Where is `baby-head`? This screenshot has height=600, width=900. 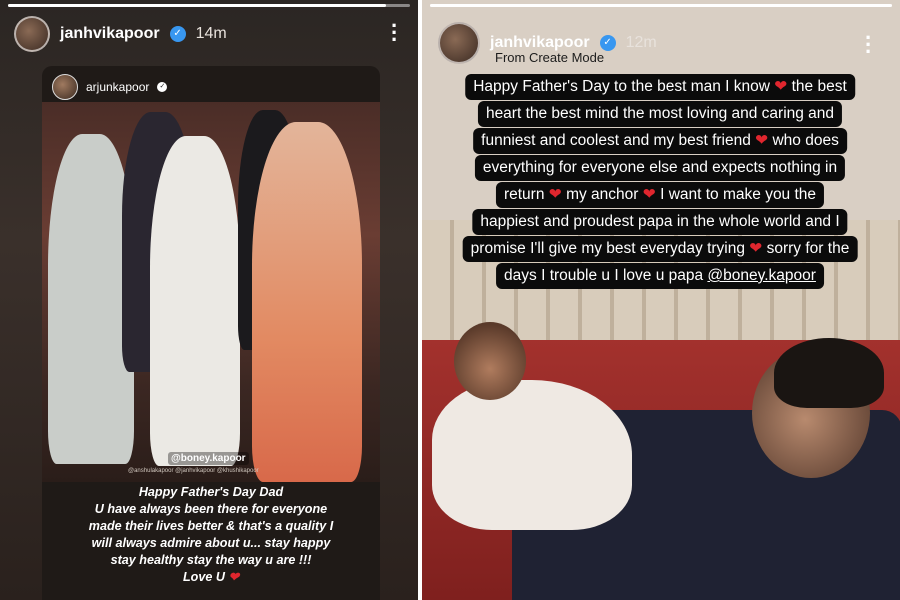
baby-head is located at coordinates (490, 361).